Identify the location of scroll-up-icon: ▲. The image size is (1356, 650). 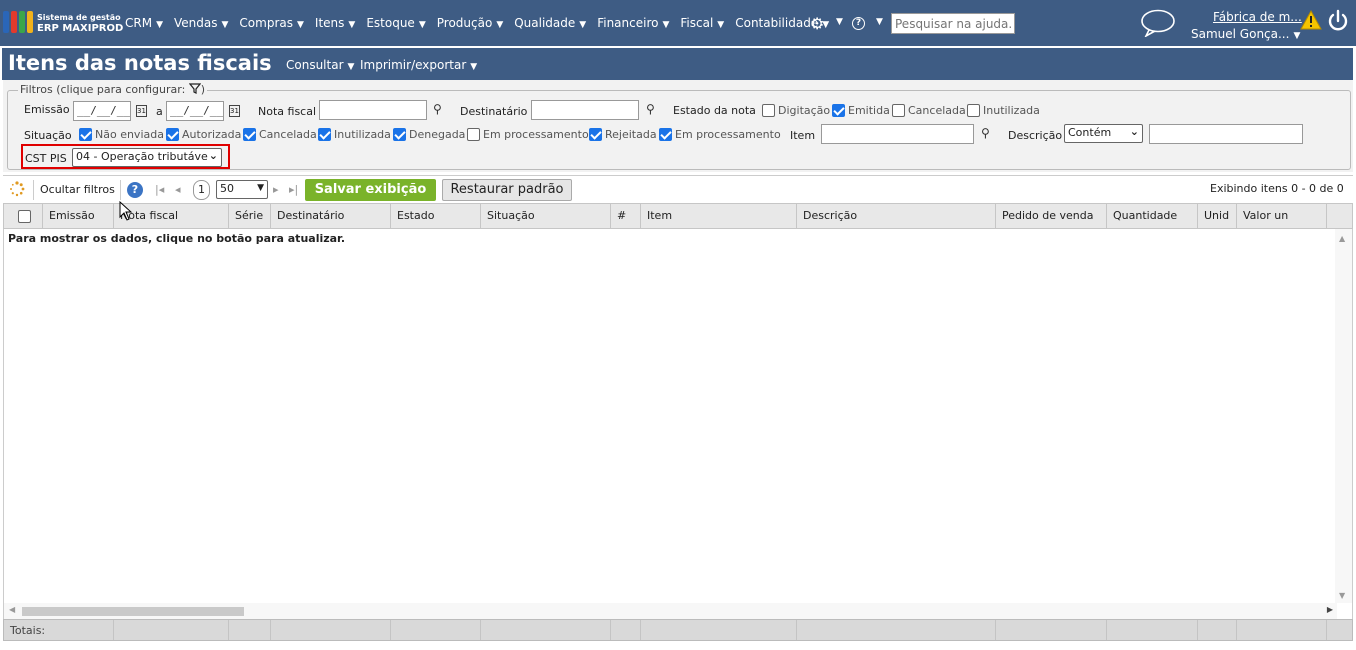
(1342, 238).